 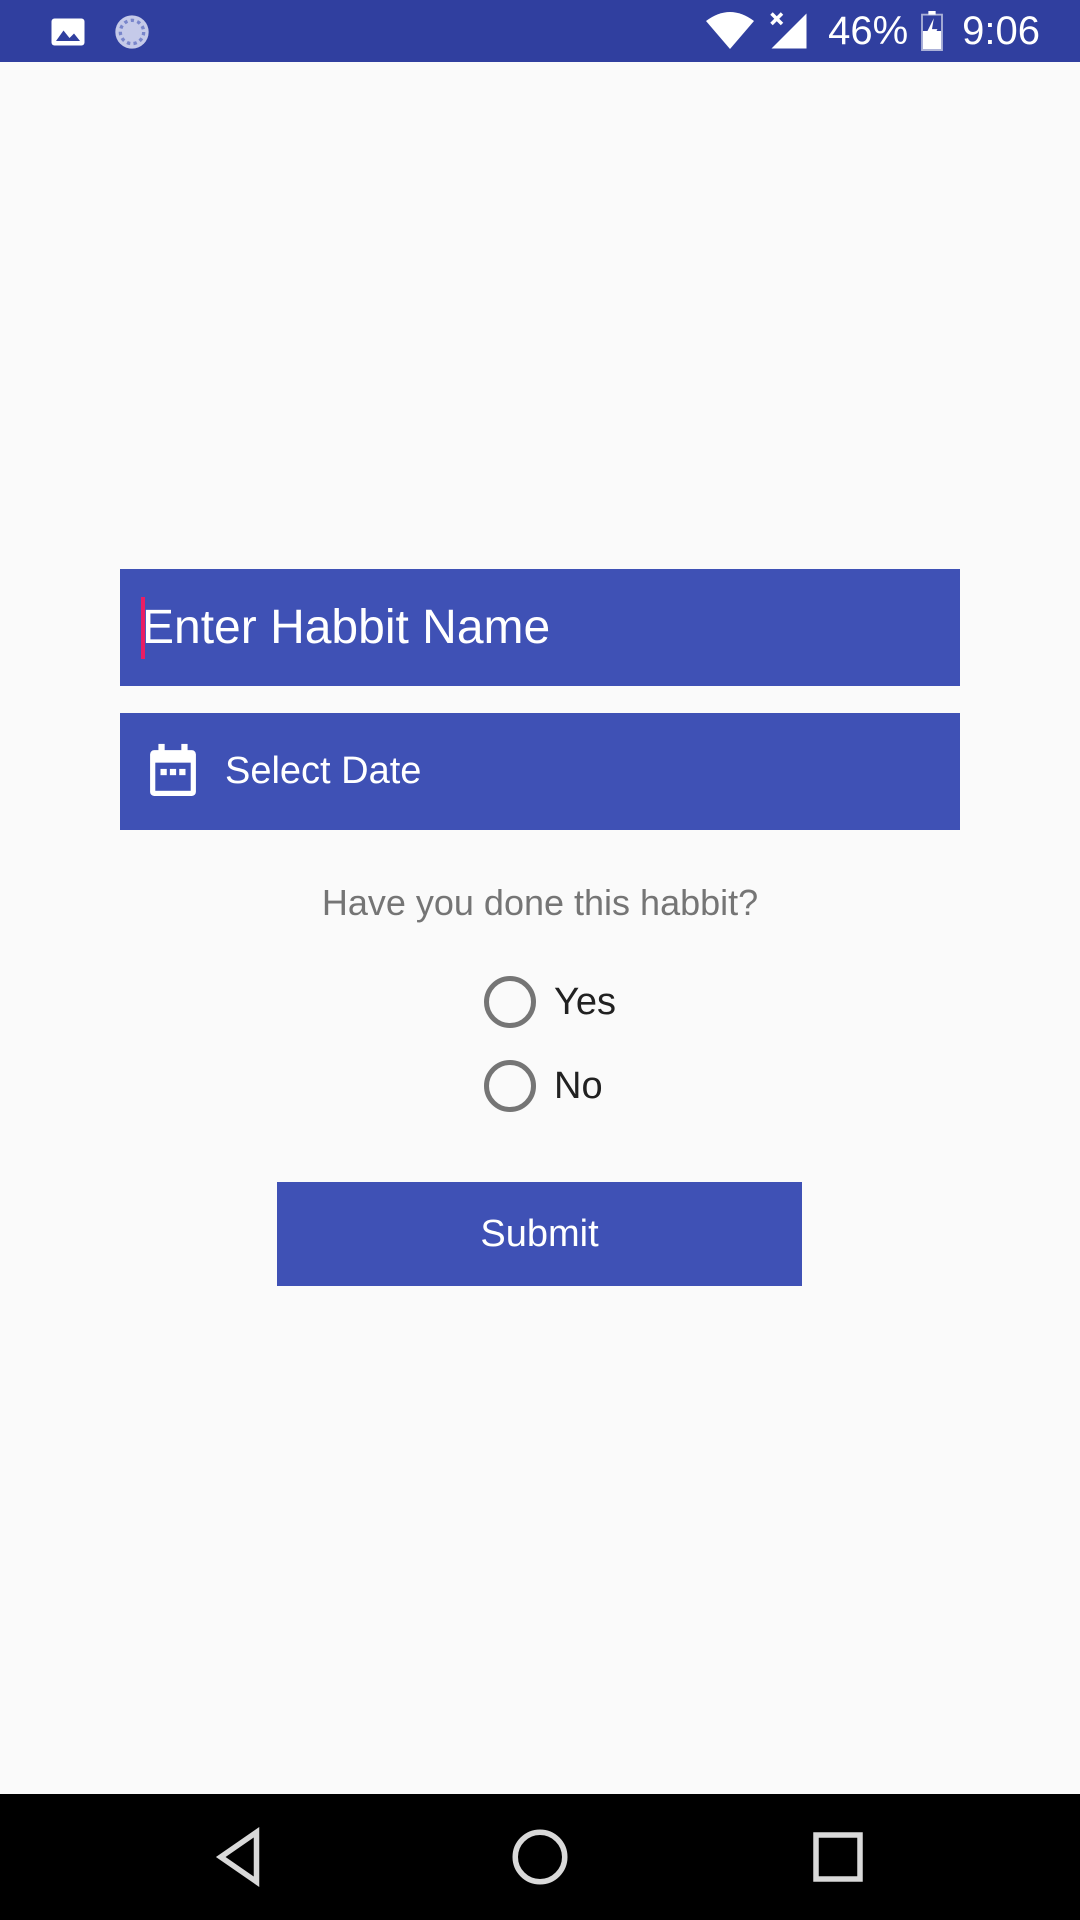 I want to click on wifi-icon, so click(x=730, y=30).